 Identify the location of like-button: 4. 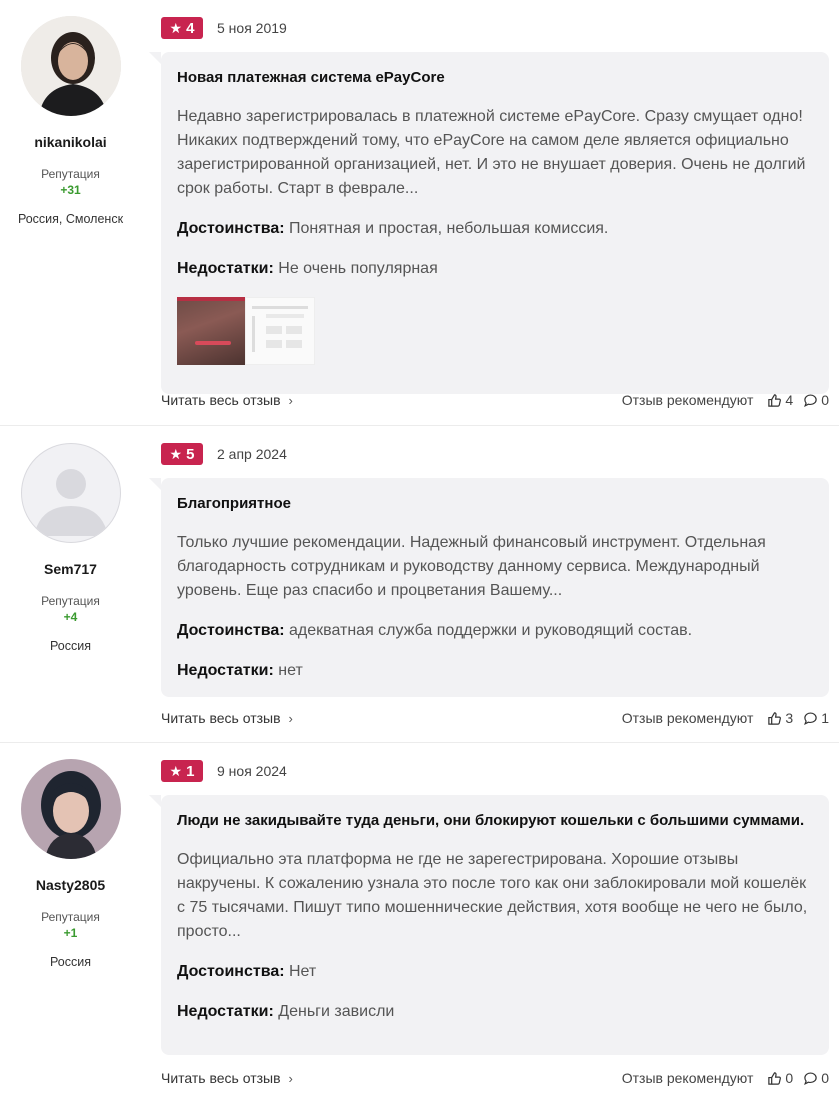
(780, 400).